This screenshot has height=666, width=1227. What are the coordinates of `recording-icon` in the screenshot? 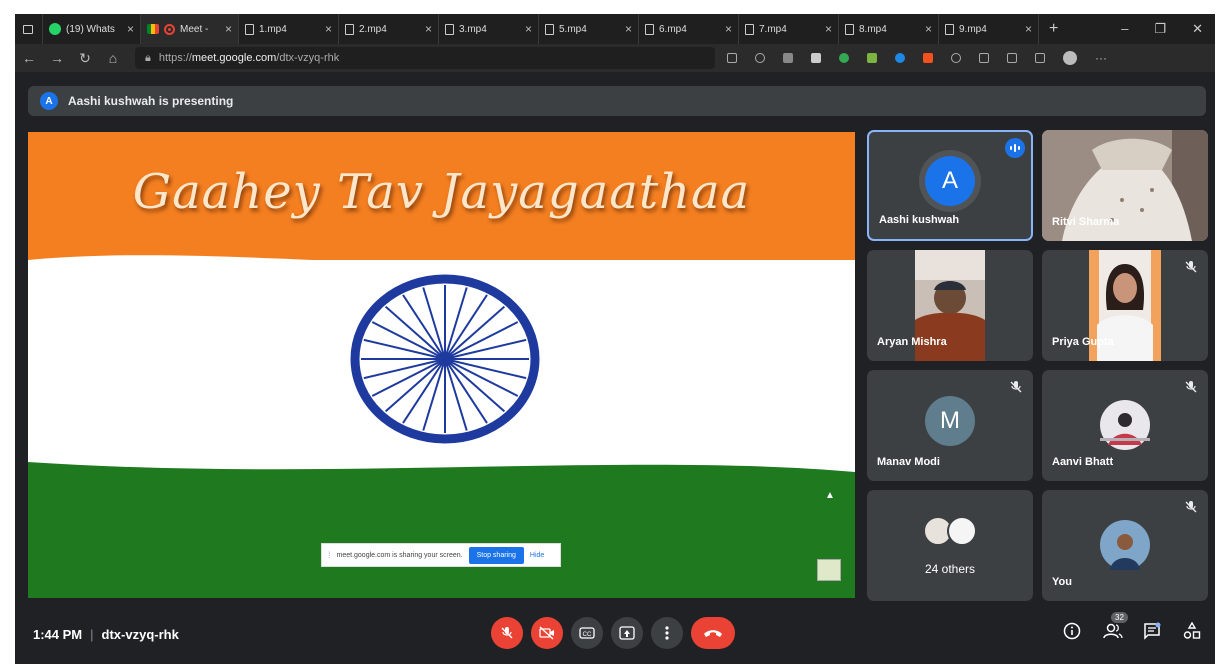 It's located at (169, 29).